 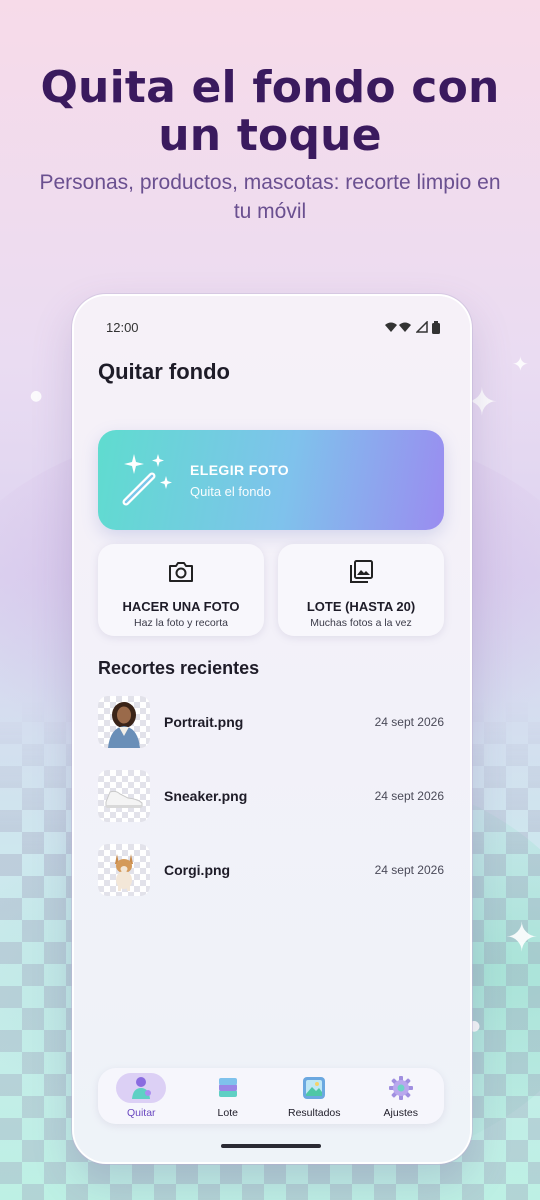 What do you see at coordinates (204, 722) in the screenshot?
I see `recent-item-name: Portrait.png` at bounding box center [204, 722].